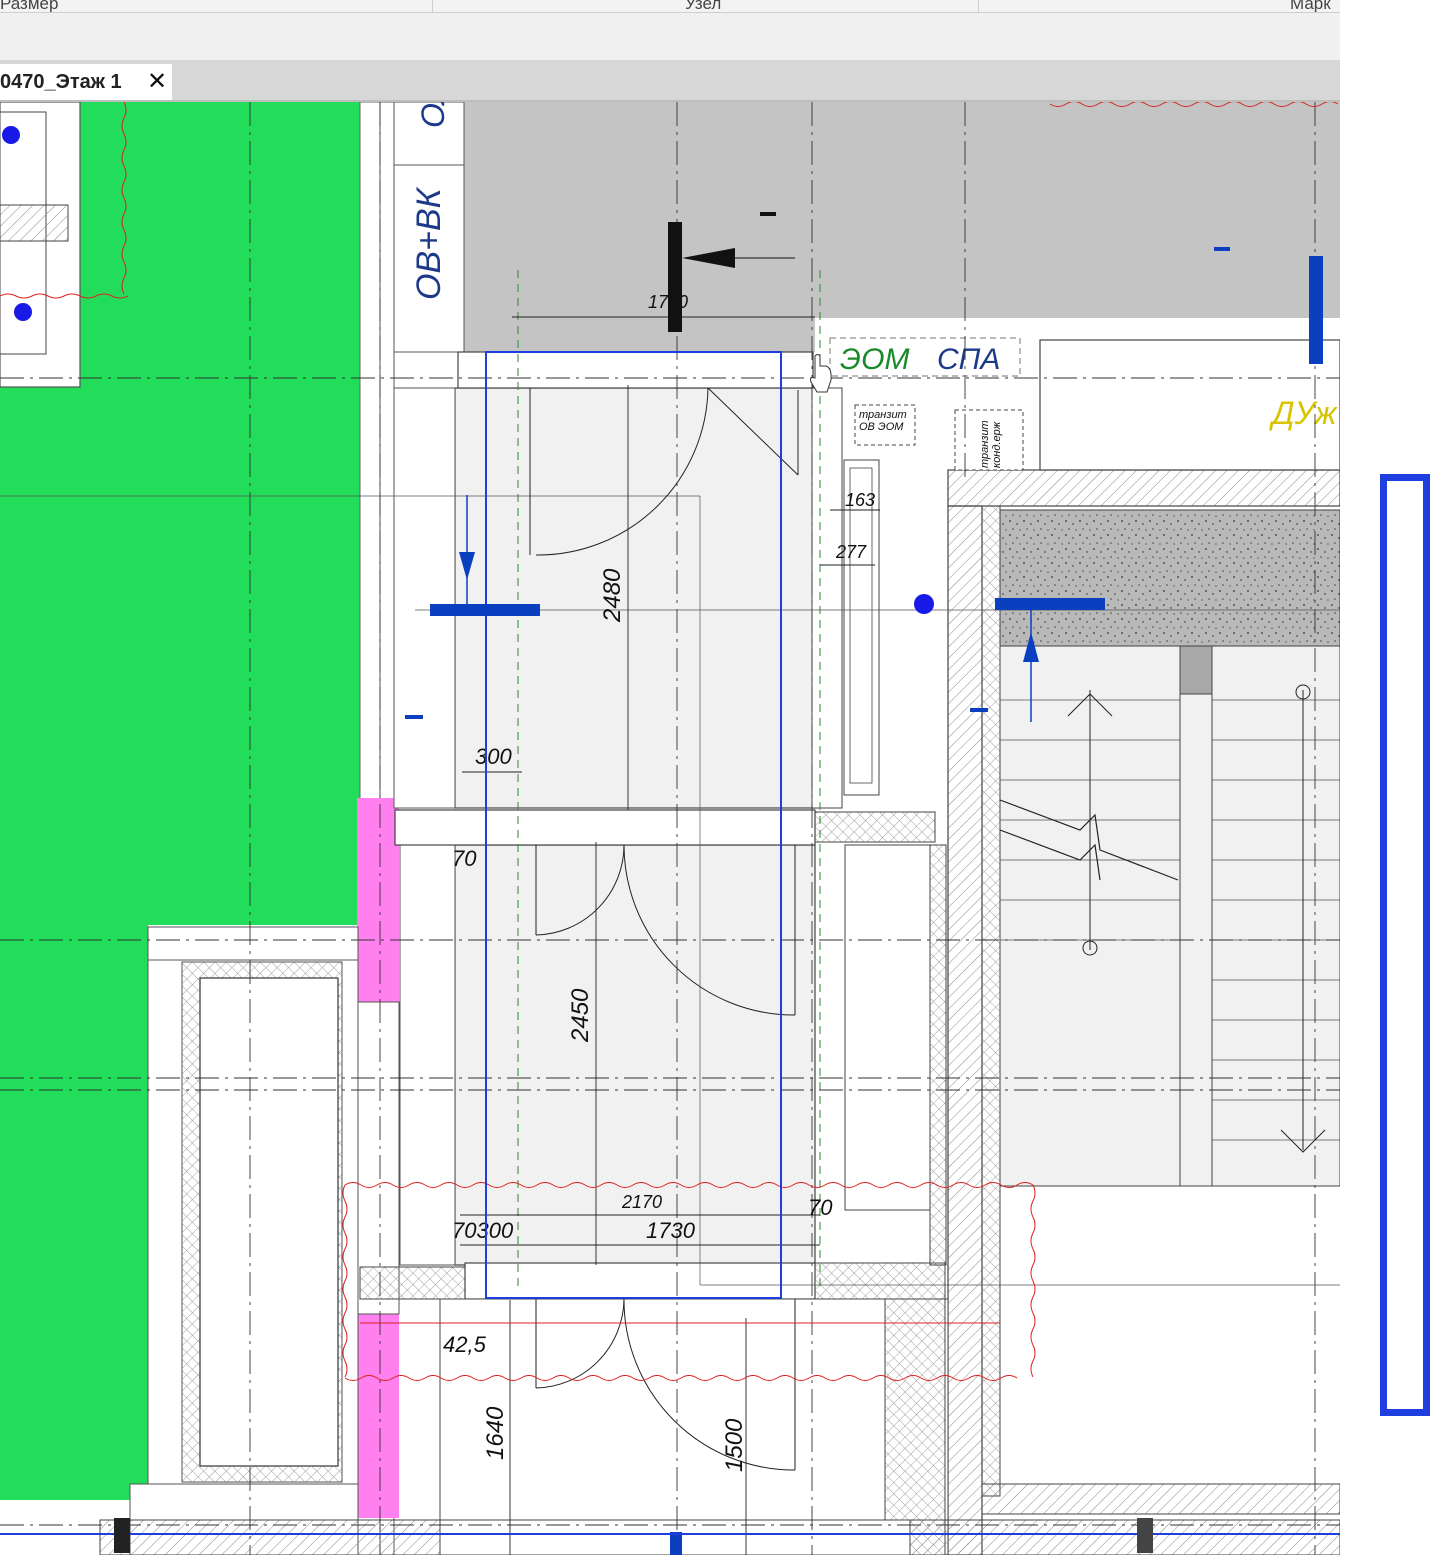 This screenshot has height=1555, width=1436. I want to click on wall-hatched-inner, so click(991, 1001).